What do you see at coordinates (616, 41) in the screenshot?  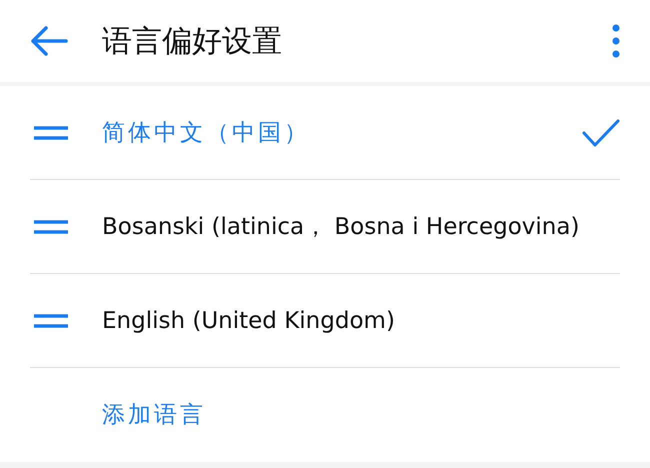 I see `more-options-icon` at bounding box center [616, 41].